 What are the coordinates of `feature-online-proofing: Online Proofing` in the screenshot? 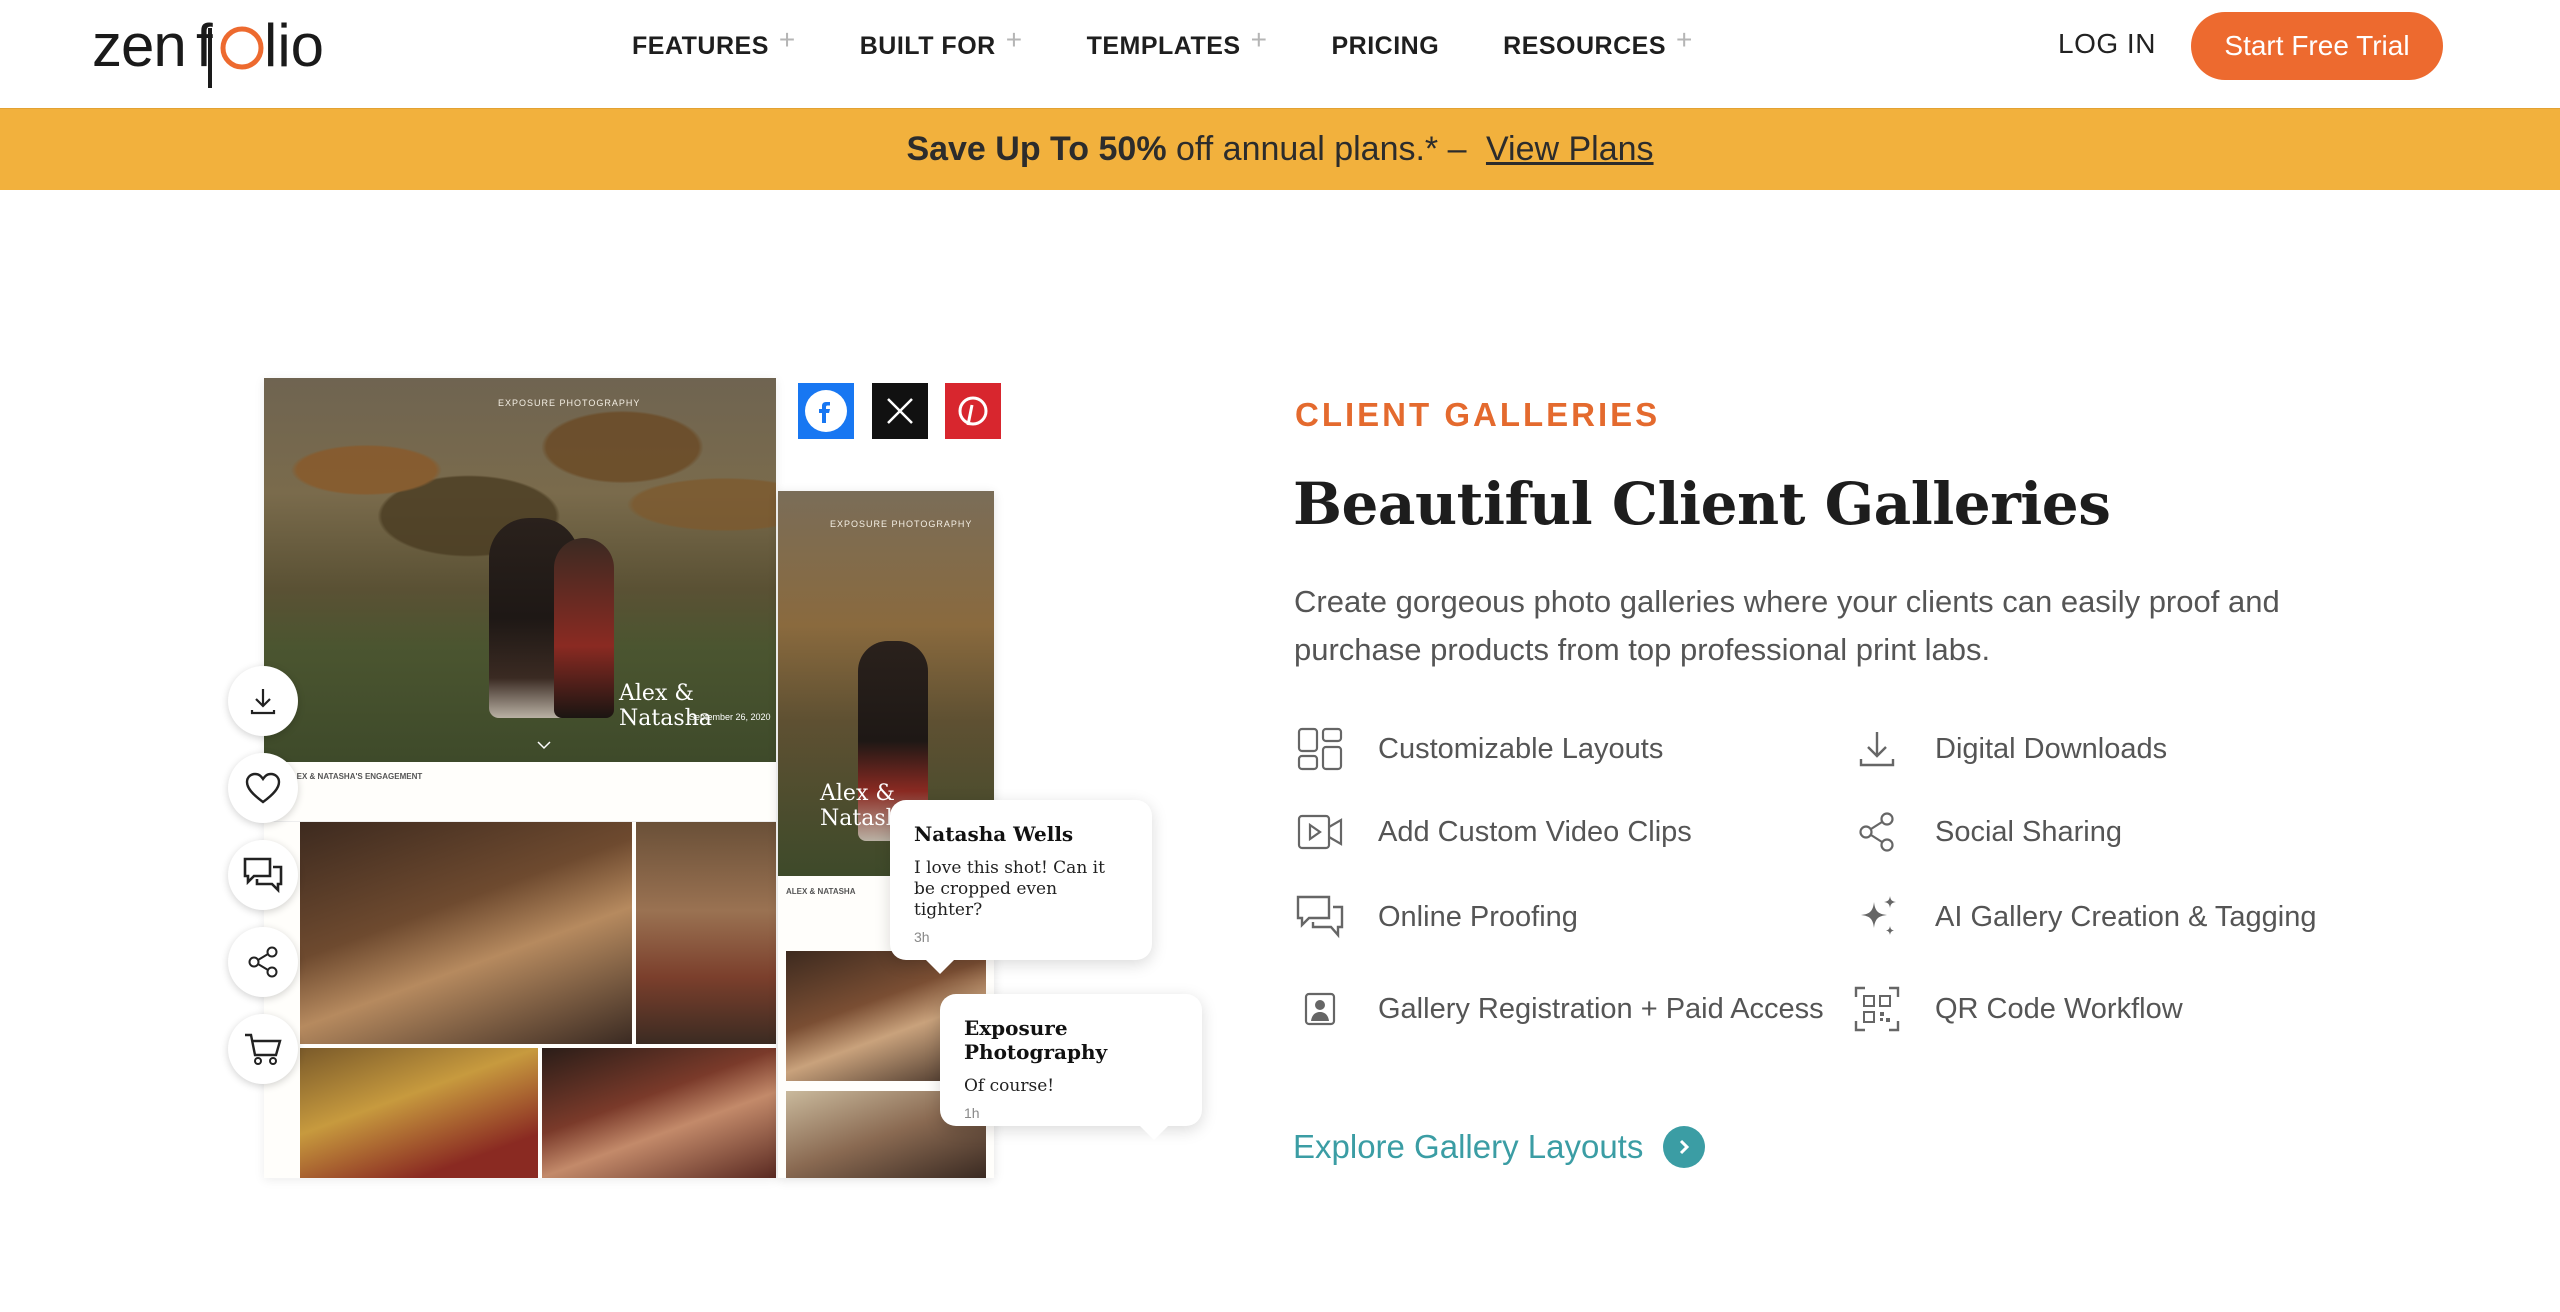 It's located at (1436, 917).